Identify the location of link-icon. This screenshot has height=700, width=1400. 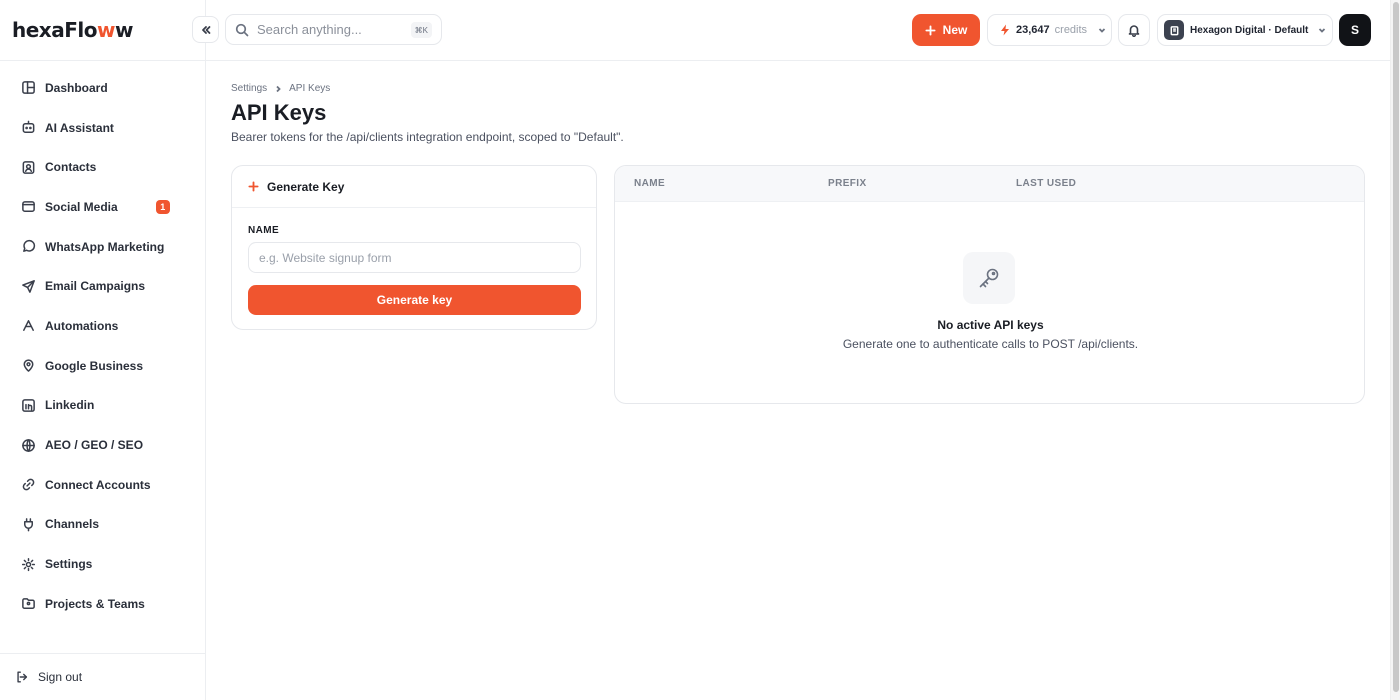
(28, 485).